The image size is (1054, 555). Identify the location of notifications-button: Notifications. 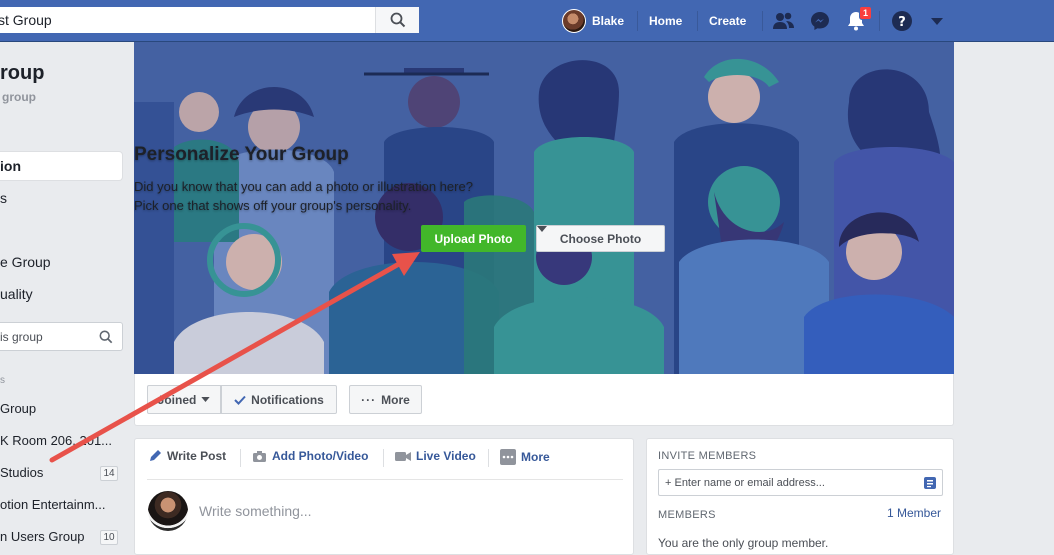
(279, 399).